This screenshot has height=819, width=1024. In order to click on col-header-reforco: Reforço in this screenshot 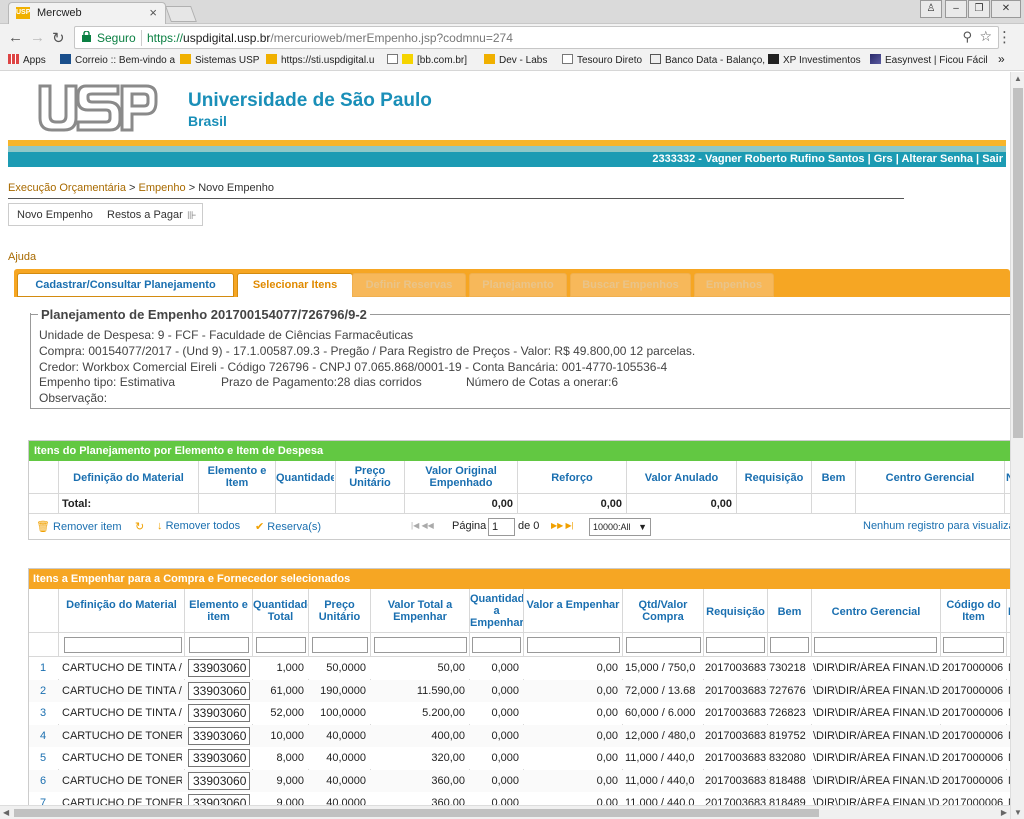, I will do `click(572, 478)`.